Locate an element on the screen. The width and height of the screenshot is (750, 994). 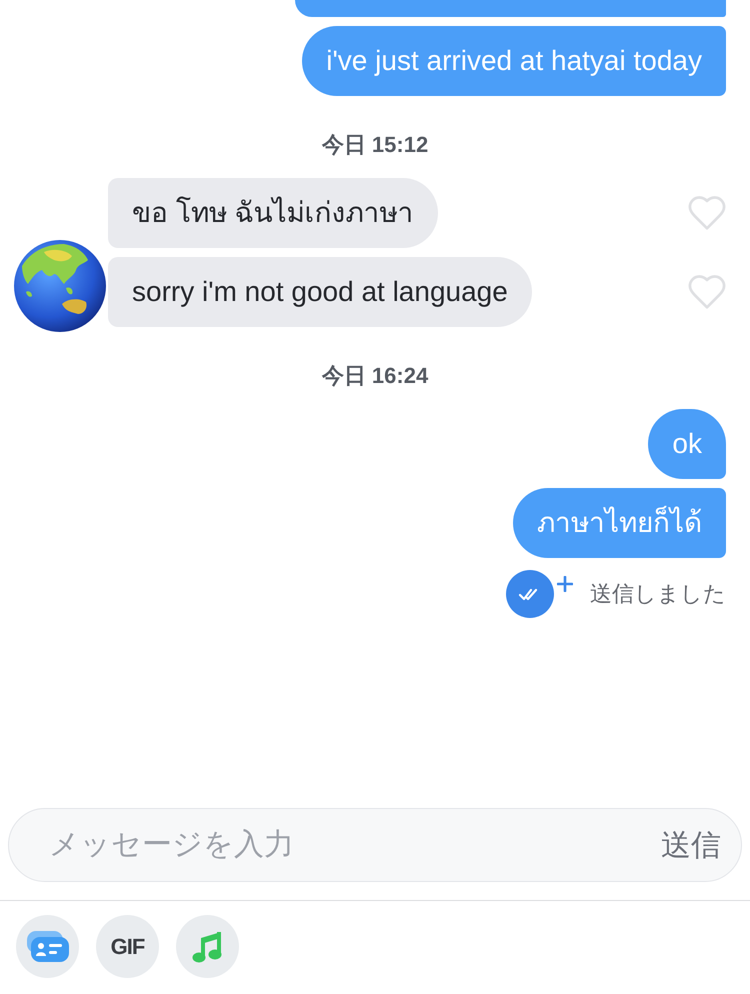
message-input: メッセージを入力 送信 is located at coordinates (375, 845).